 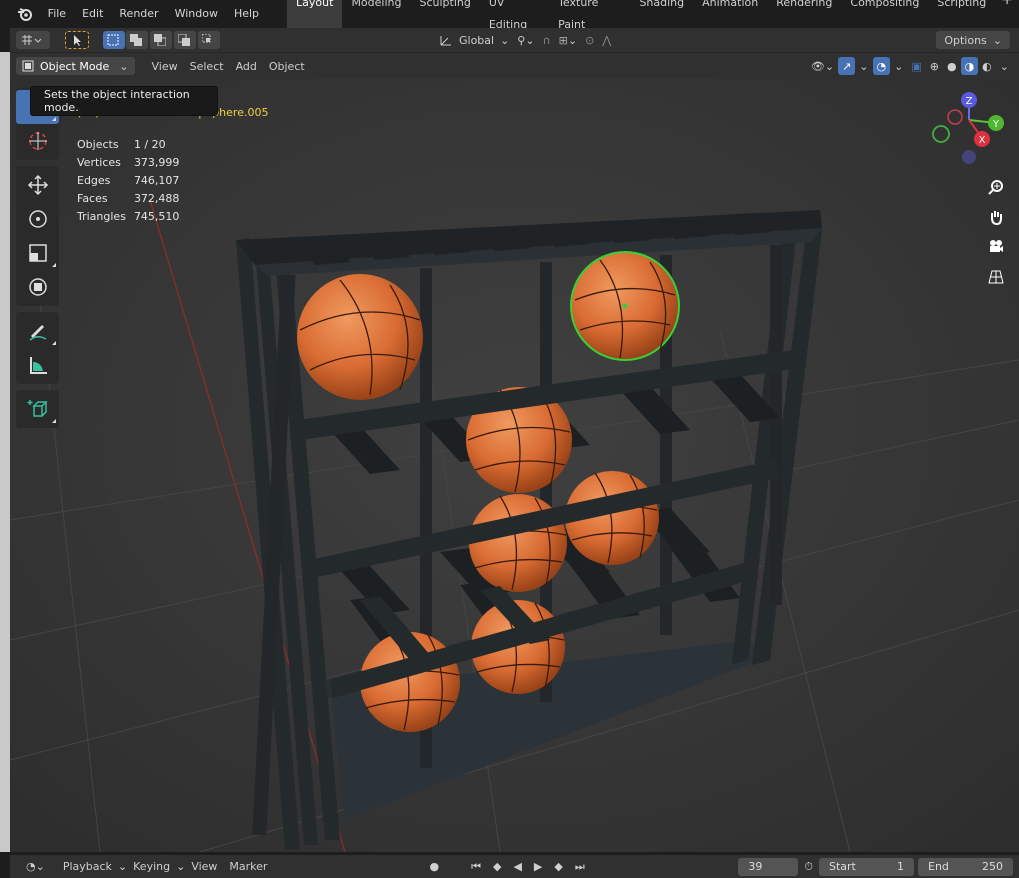 What do you see at coordinates (517, 866) in the screenshot?
I see `play-reverse-icon: ◀` at bounding box center [517, 866].